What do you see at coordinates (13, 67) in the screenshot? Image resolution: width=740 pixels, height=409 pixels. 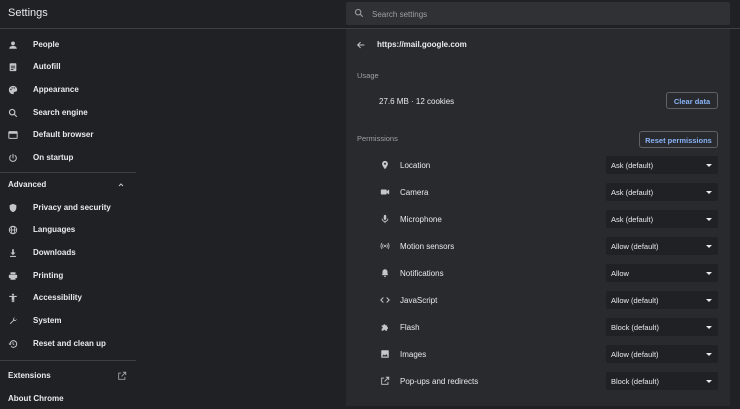 I see `clipboard-icon` at bounding box center [13, 67].